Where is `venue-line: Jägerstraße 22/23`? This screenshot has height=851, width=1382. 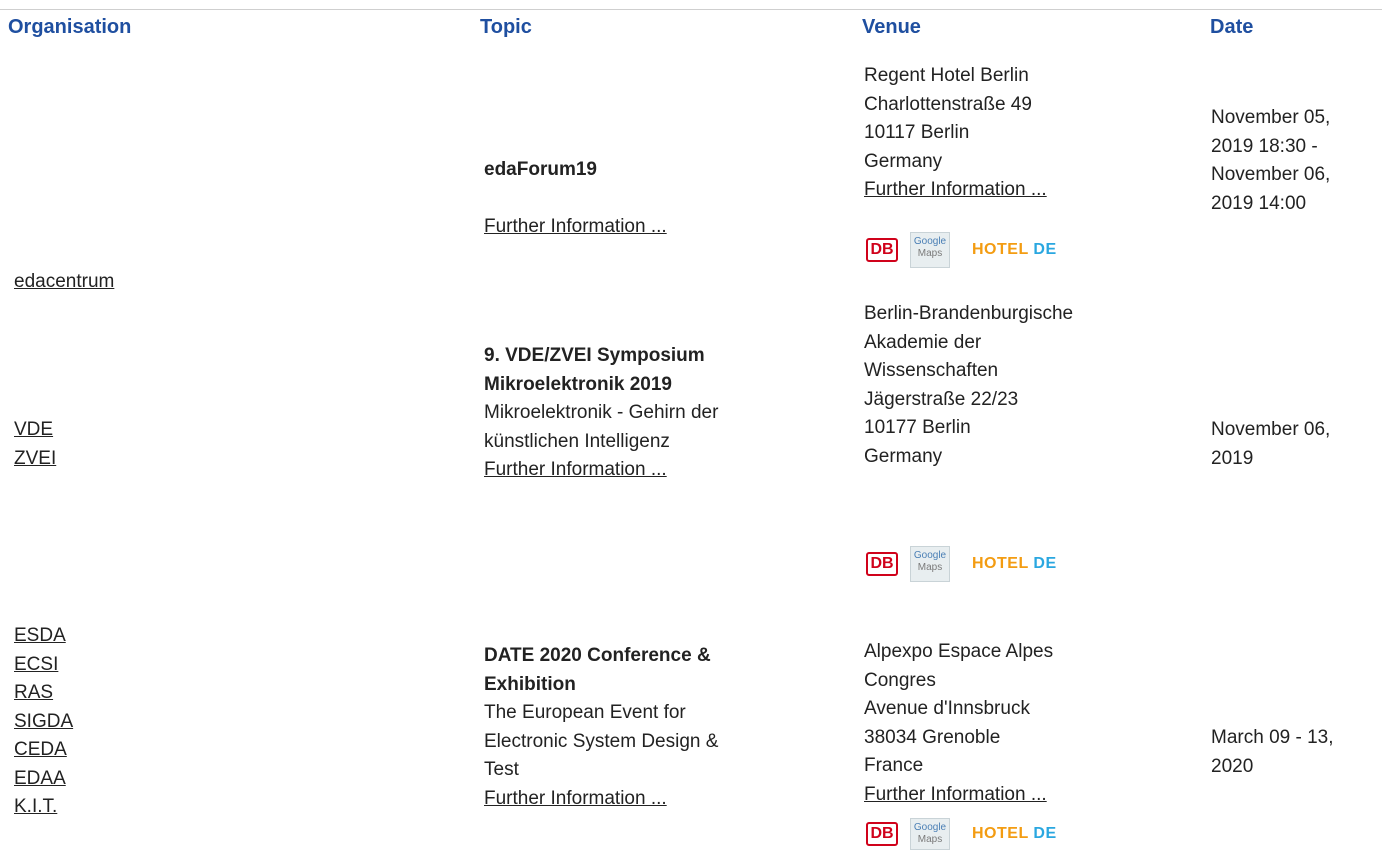 venue-line: Jägerstraße 22/23 is located at coordinates (941, 399).